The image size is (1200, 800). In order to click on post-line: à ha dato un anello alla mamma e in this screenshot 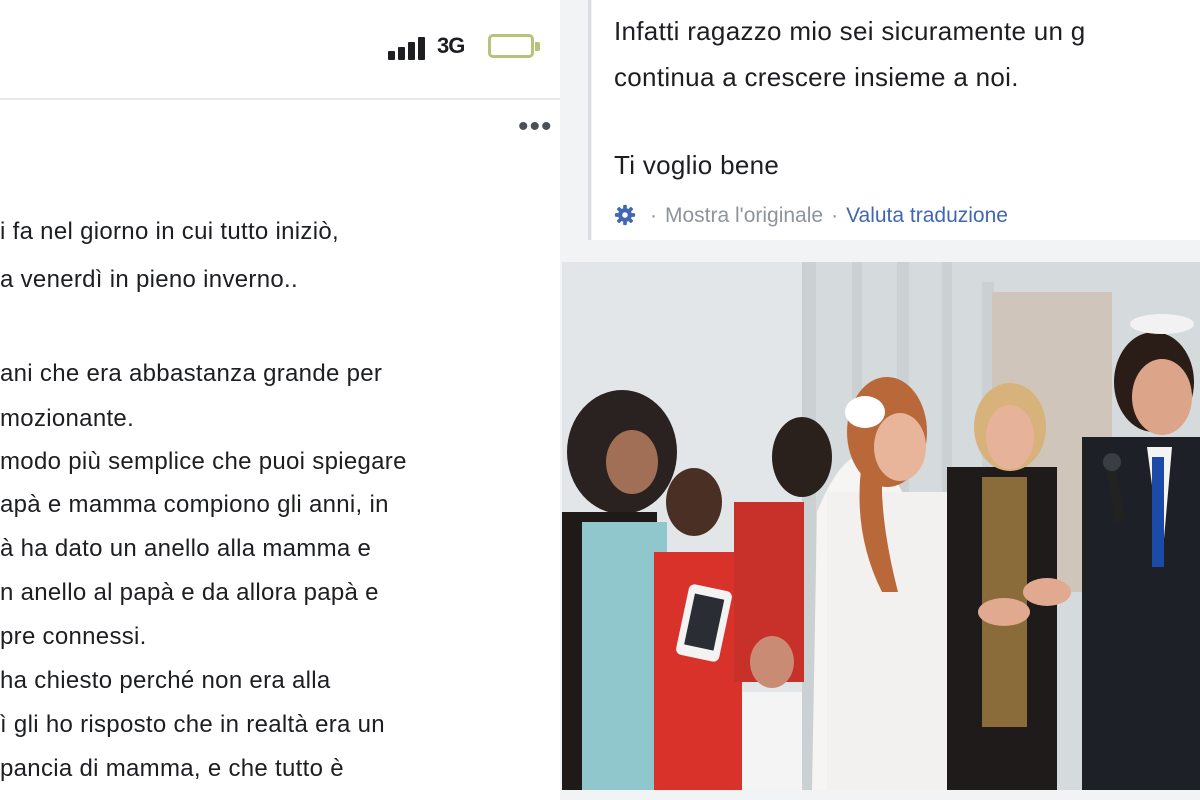, I will do `click(186, 548)`.